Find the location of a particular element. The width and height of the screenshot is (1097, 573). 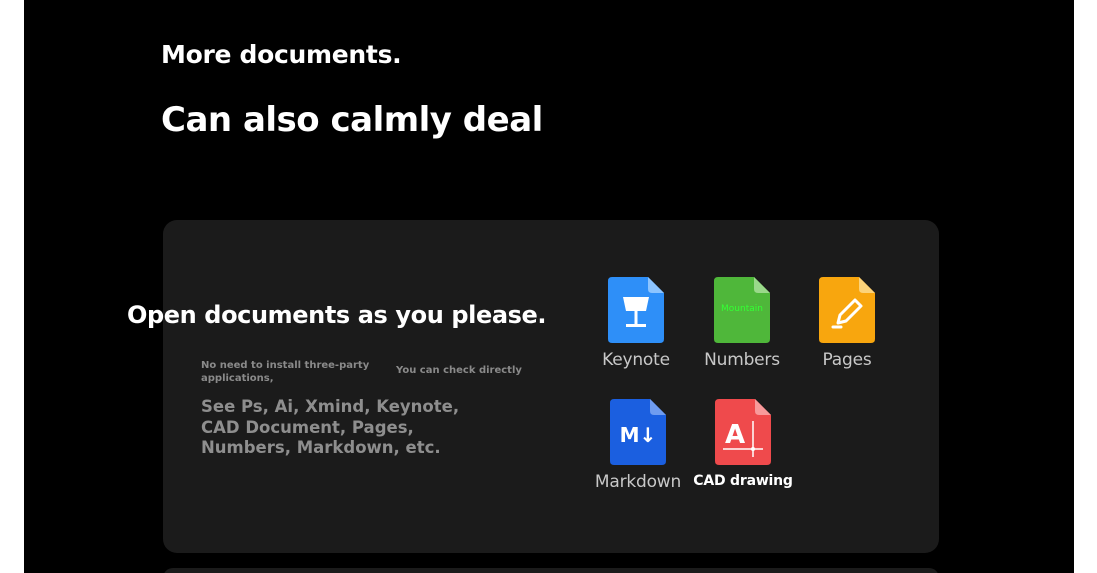

numbers-icon: Mountain is located at coordinates (742, 310).